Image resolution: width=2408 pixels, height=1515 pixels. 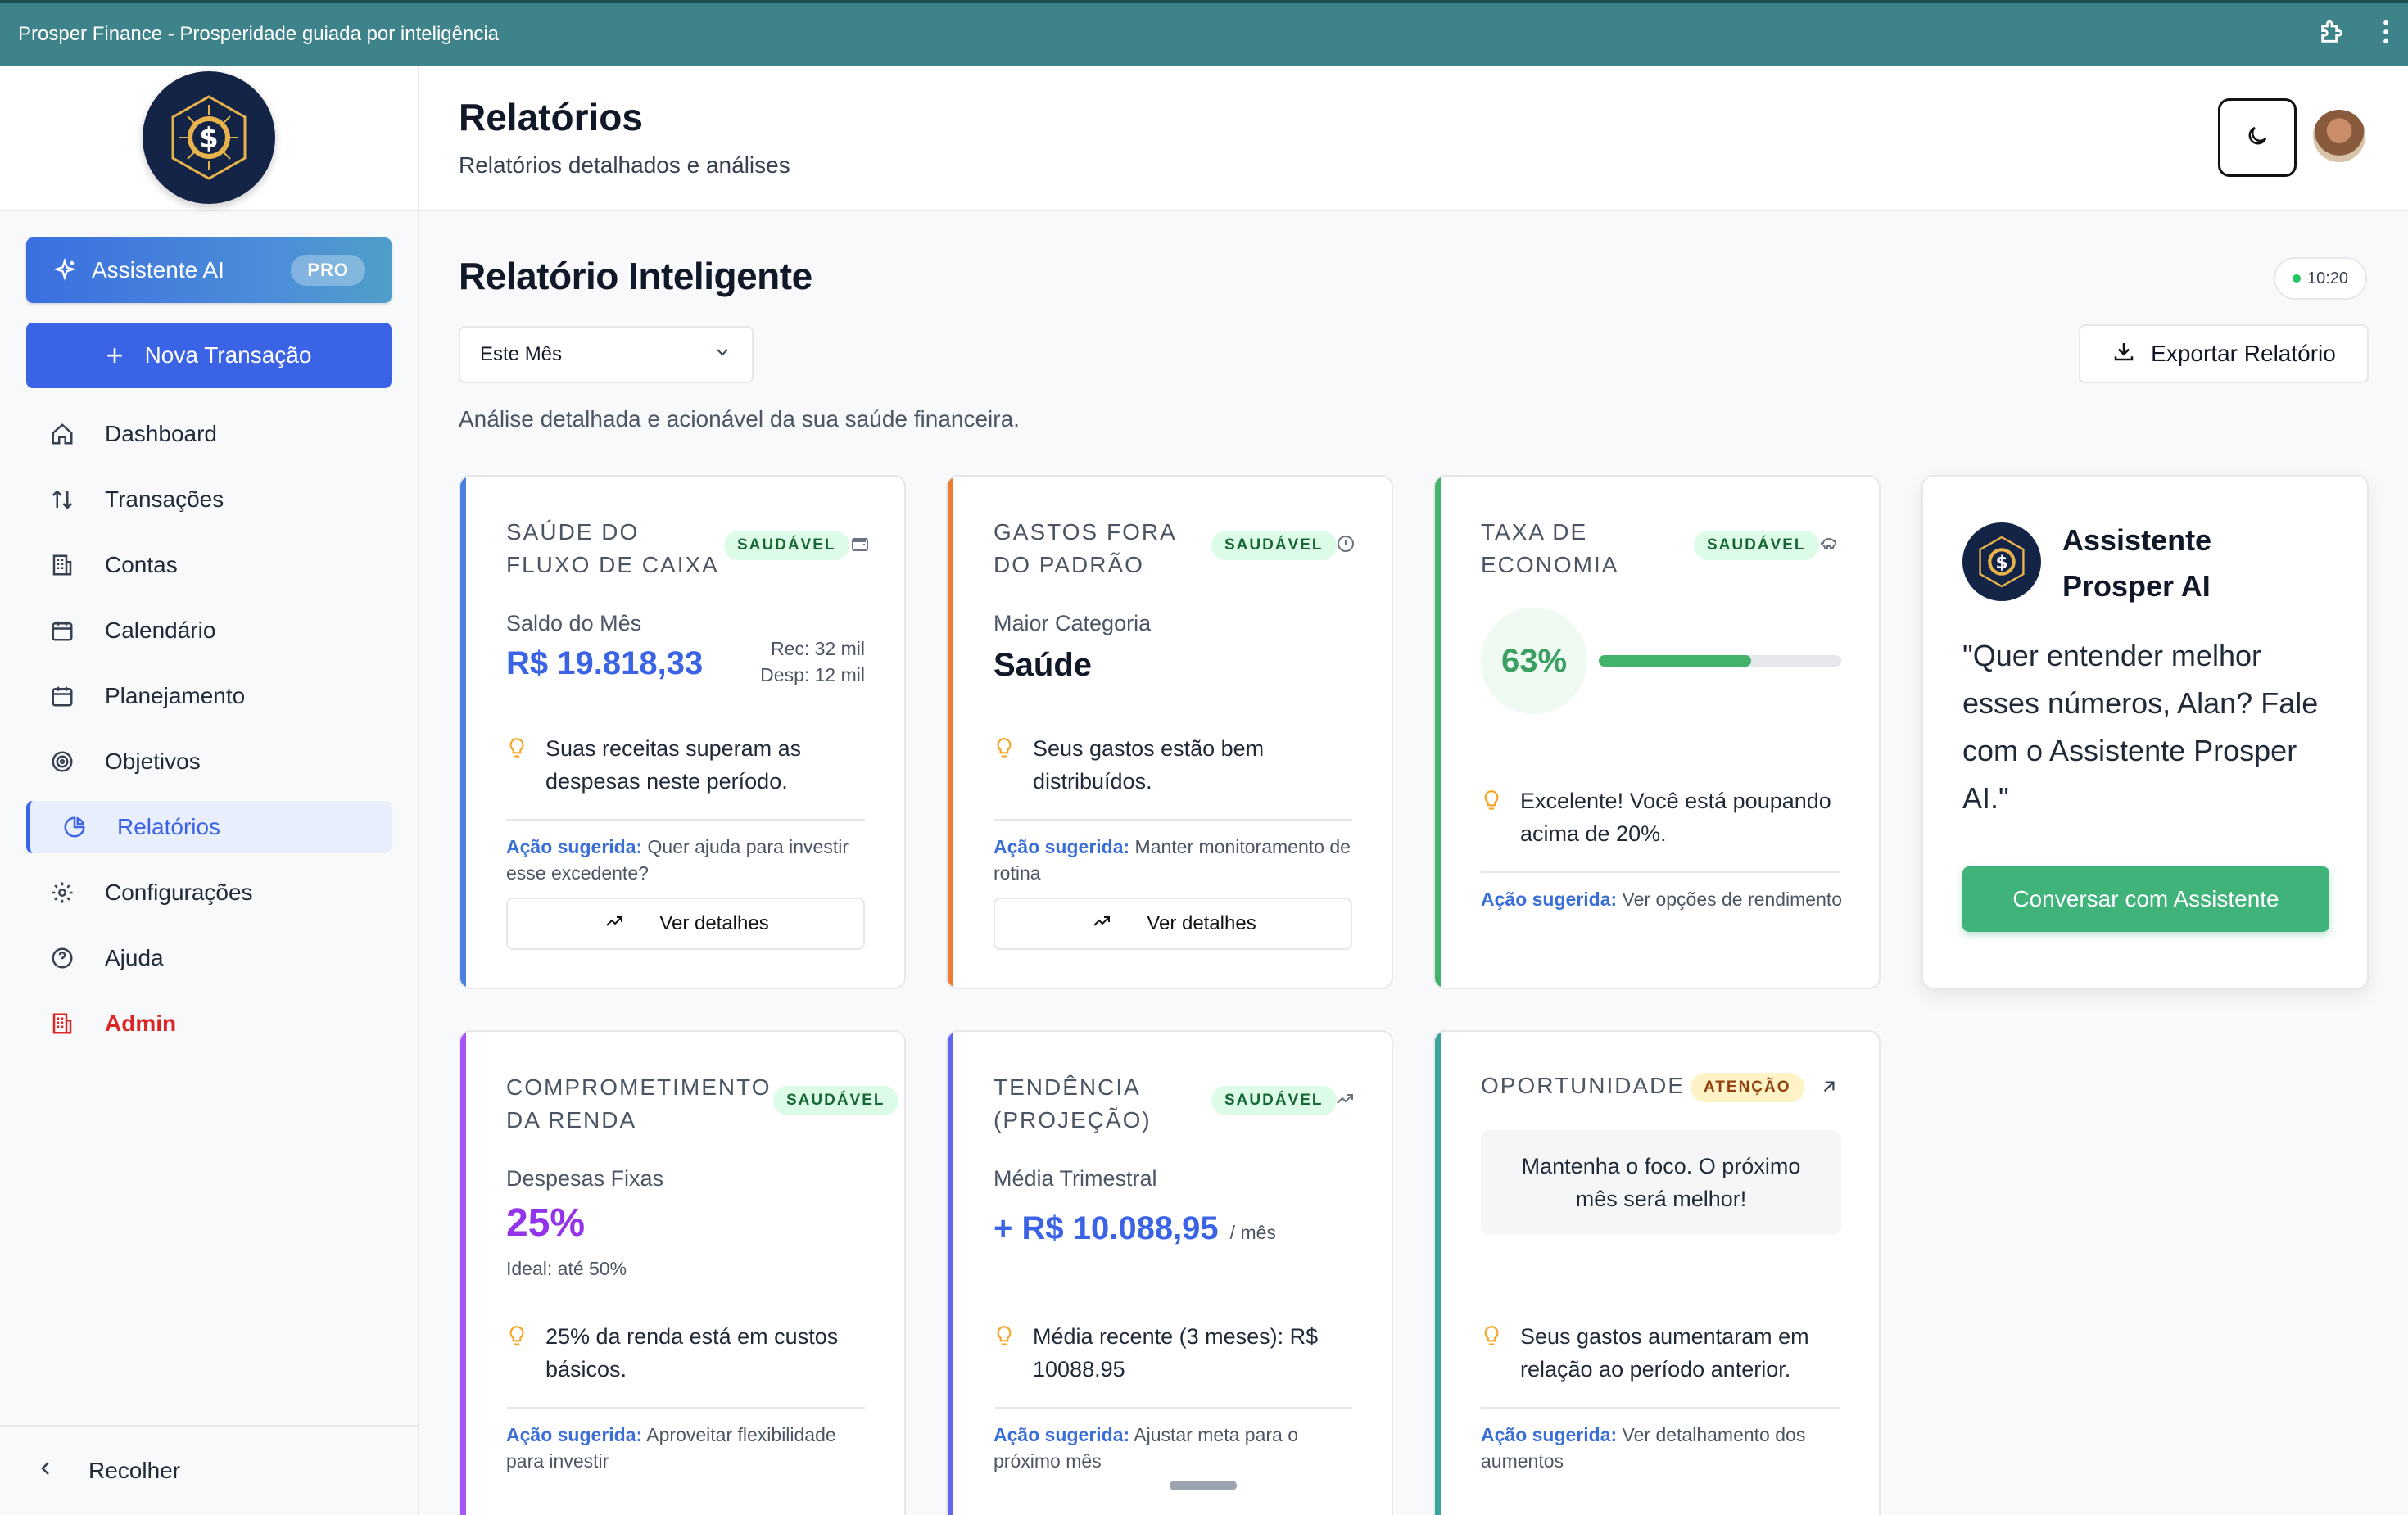 I want to click on quarterly-average: + R$ 10.088,95 / mês, so click(x=1135, y=1228).